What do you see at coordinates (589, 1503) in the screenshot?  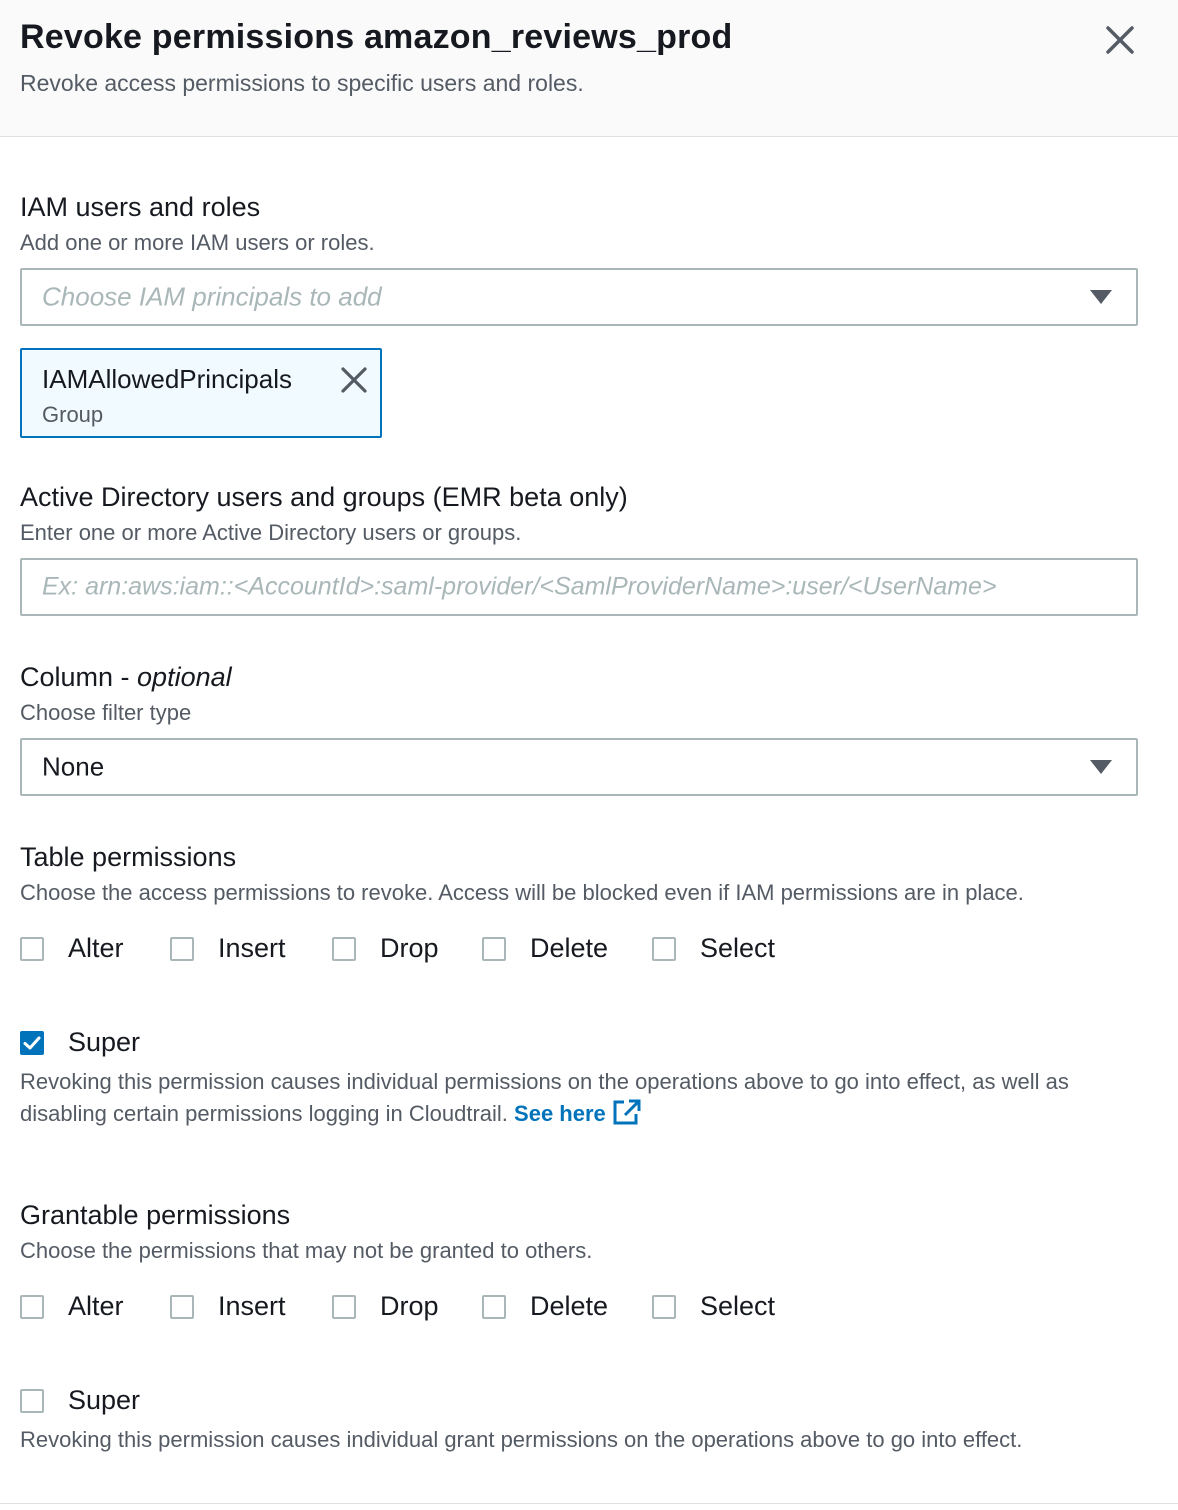 I see `divider` at bounding box center [589, 1503].